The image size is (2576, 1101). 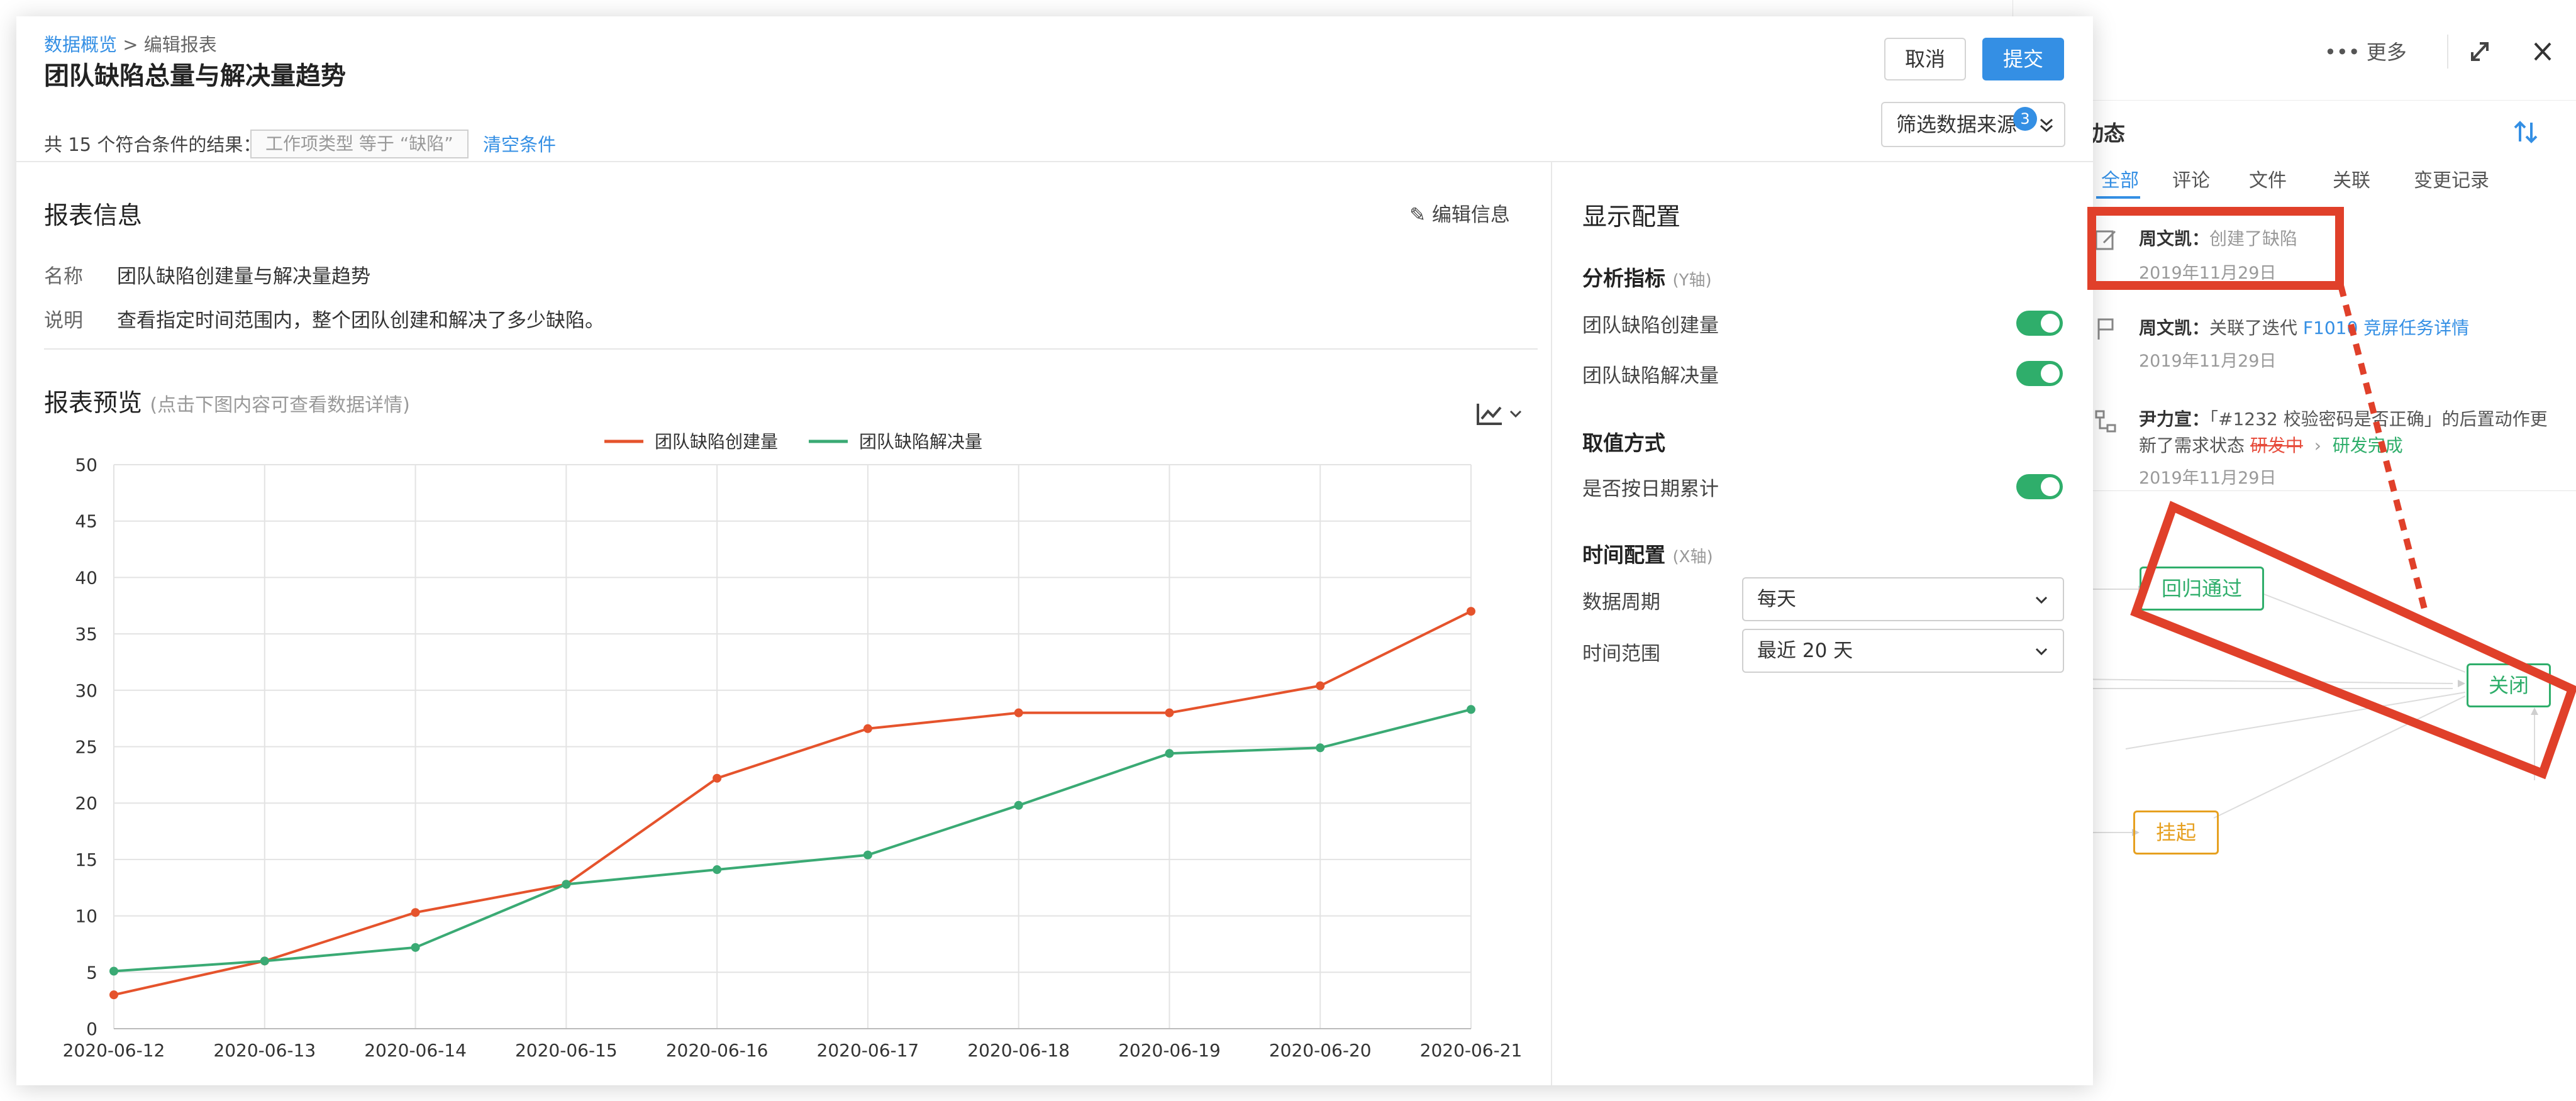 What do you see at coordinates (1551, 623) in the screenshot?
I see `column-divider` at bounding box center [1551, 623].